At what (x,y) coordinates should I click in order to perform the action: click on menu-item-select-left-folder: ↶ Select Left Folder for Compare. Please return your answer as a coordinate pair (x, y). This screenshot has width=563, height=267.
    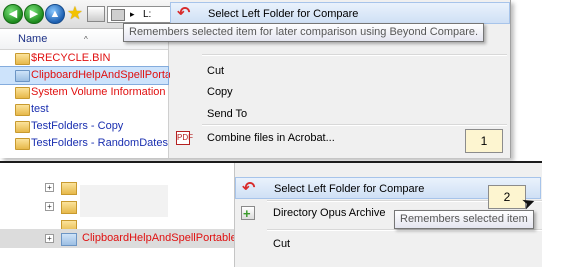
    Looking at the image, I should click on (340, 13).